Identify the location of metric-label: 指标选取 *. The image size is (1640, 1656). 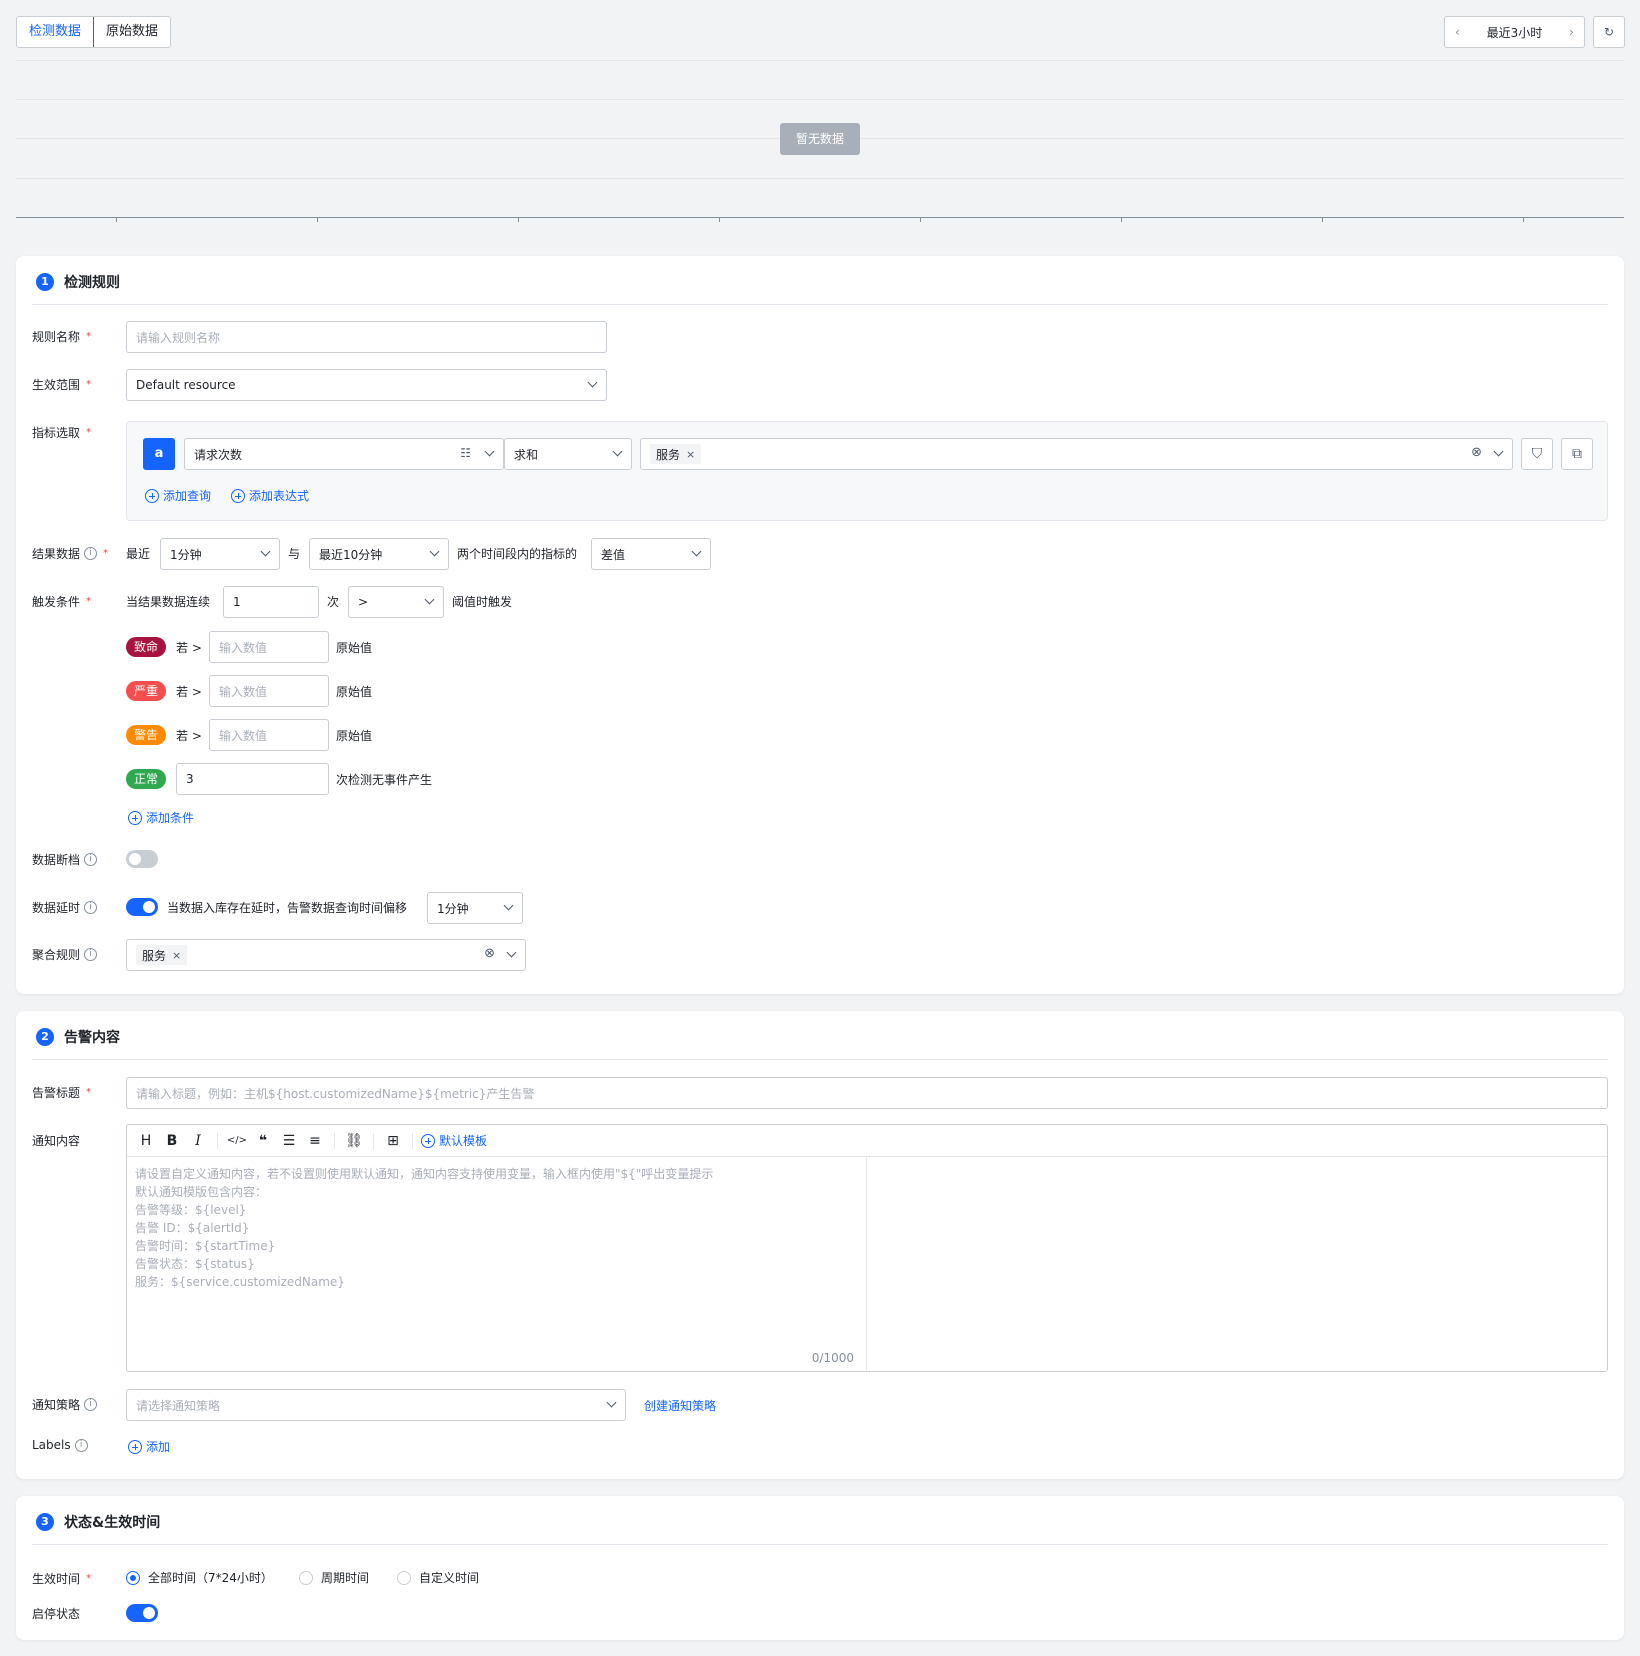
(61, 432).